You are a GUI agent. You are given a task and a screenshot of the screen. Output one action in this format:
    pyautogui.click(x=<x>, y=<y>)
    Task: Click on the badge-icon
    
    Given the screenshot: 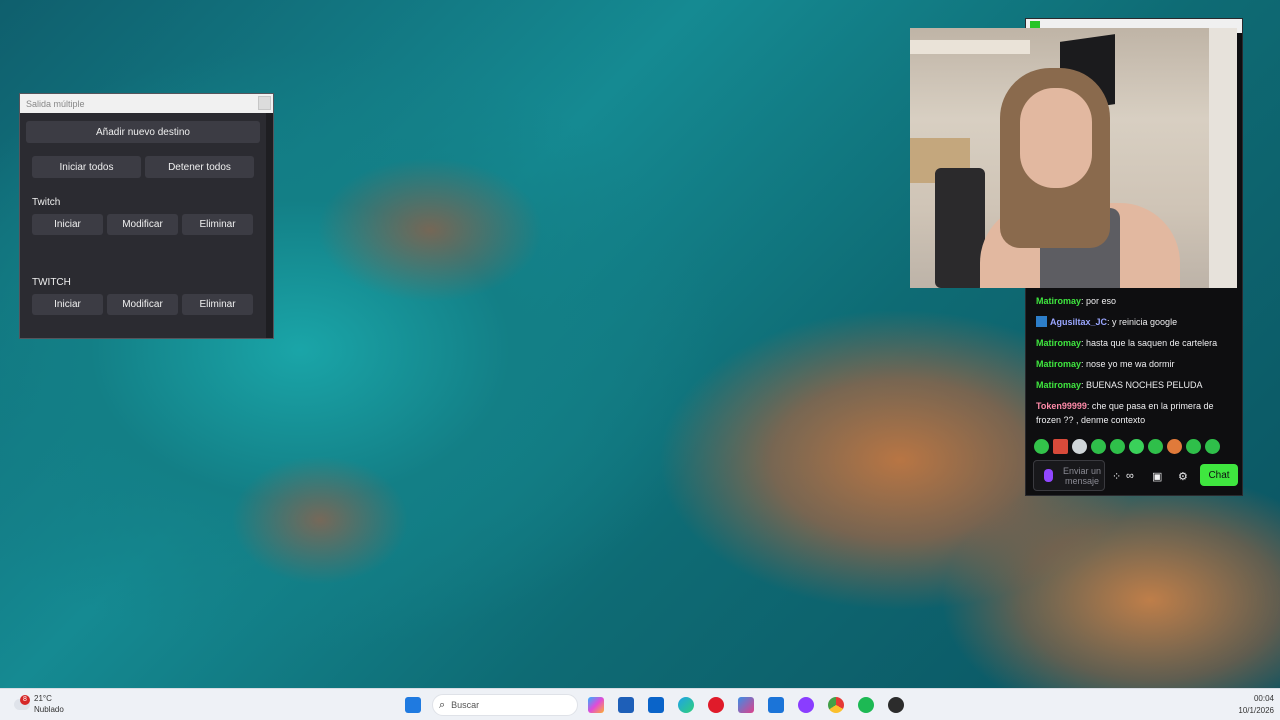 What is the action you would take?
    pyautogui.click(x=1041, y=321)
    